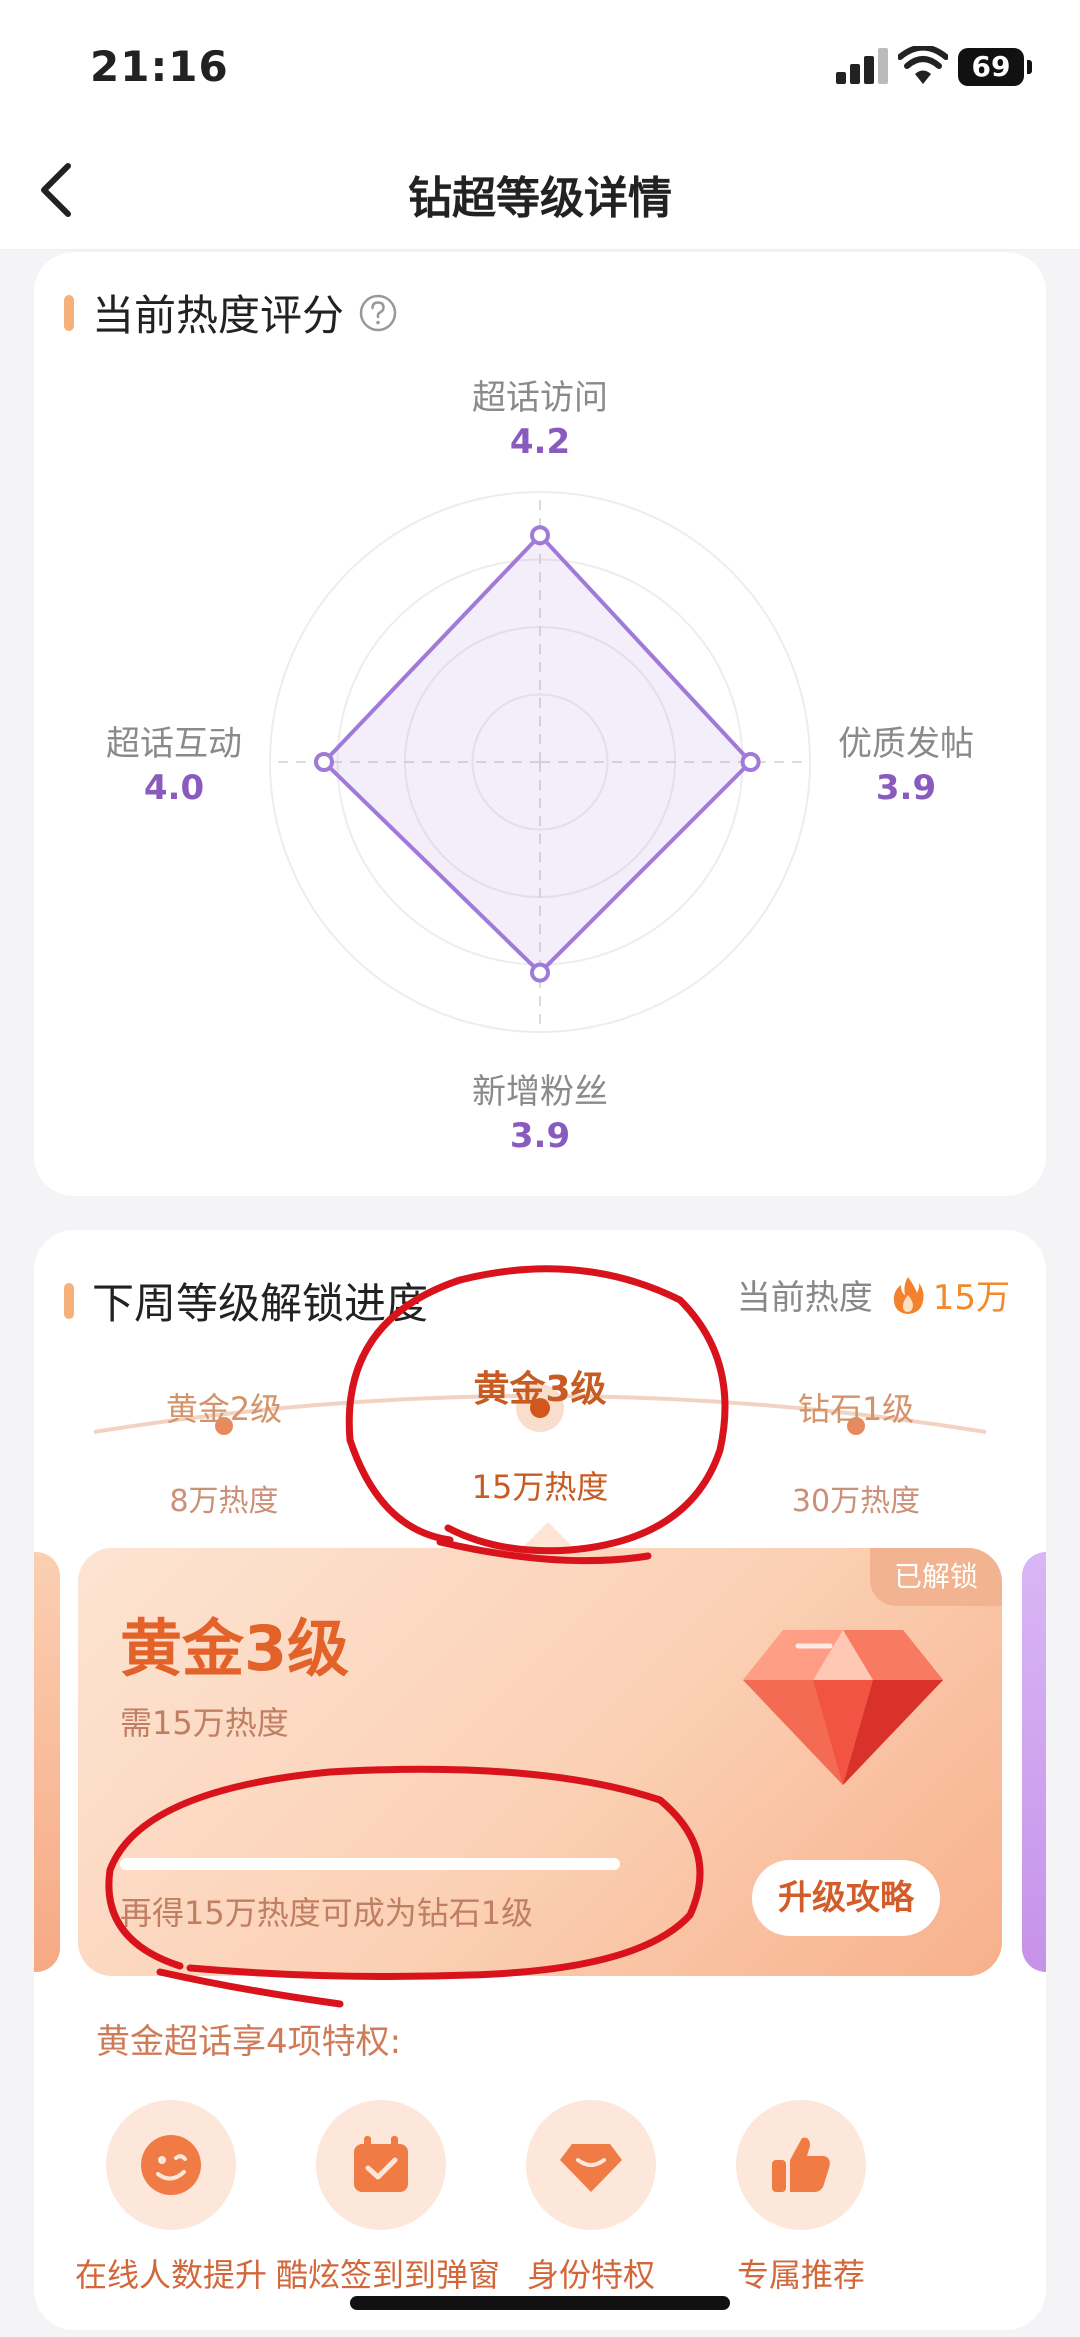  I want to click on thumbs-up-icon, so click(801, 2164).